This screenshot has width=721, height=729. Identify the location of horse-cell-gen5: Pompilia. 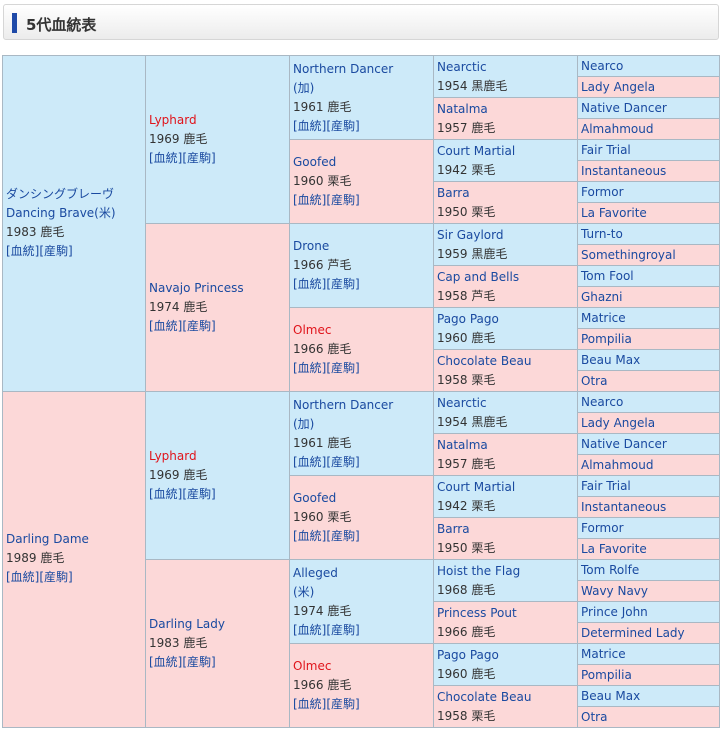
(648, 675).